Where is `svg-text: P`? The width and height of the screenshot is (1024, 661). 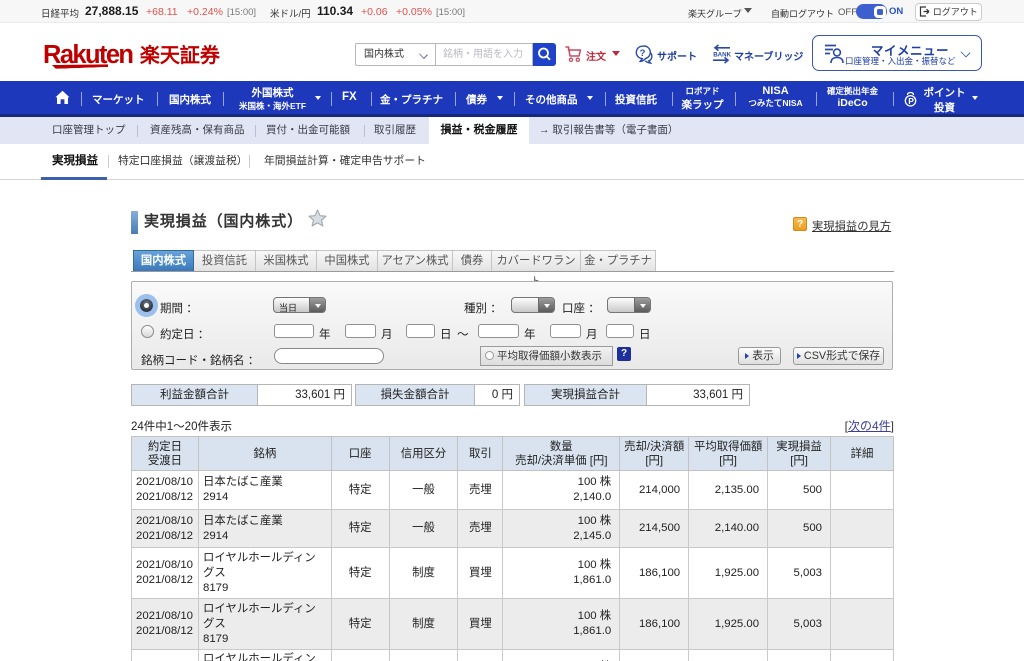 svg-text: P is located at coordinates (911, 101).